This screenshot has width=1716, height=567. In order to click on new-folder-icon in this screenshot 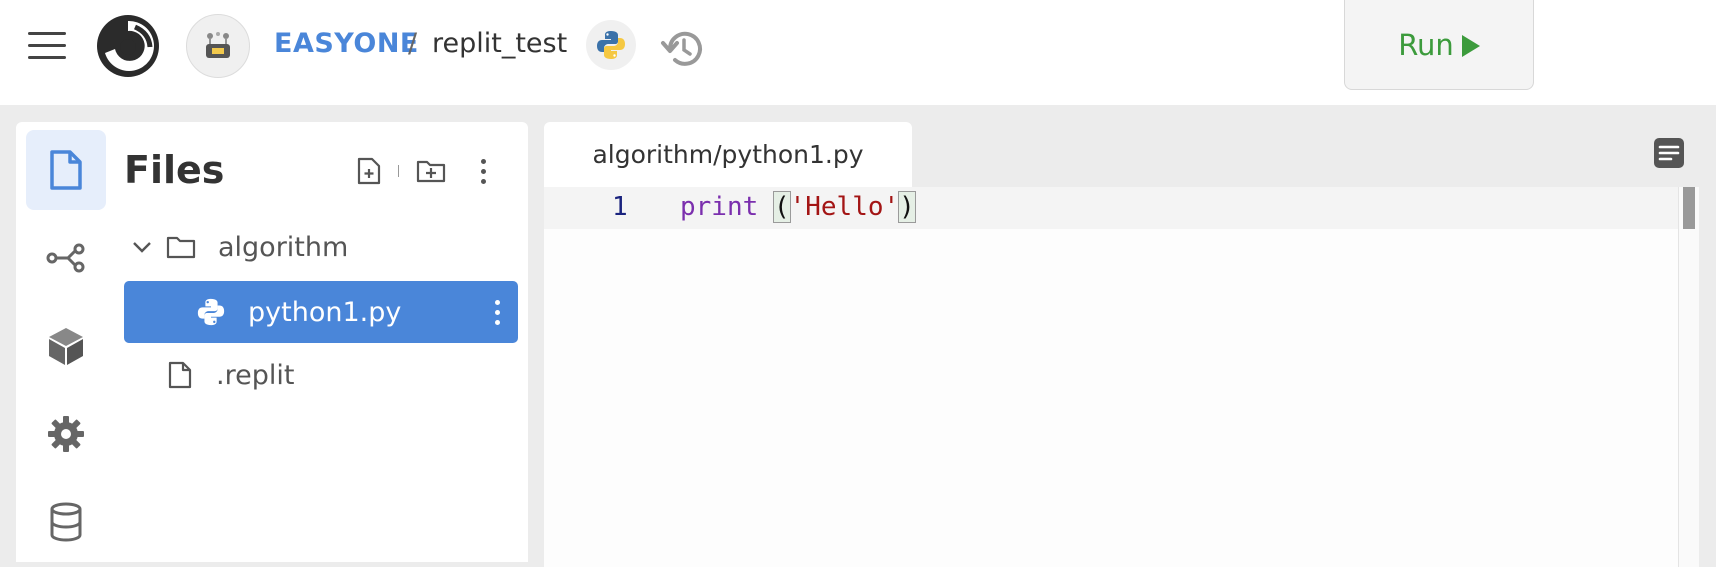, I will do `click(431, 171)`.